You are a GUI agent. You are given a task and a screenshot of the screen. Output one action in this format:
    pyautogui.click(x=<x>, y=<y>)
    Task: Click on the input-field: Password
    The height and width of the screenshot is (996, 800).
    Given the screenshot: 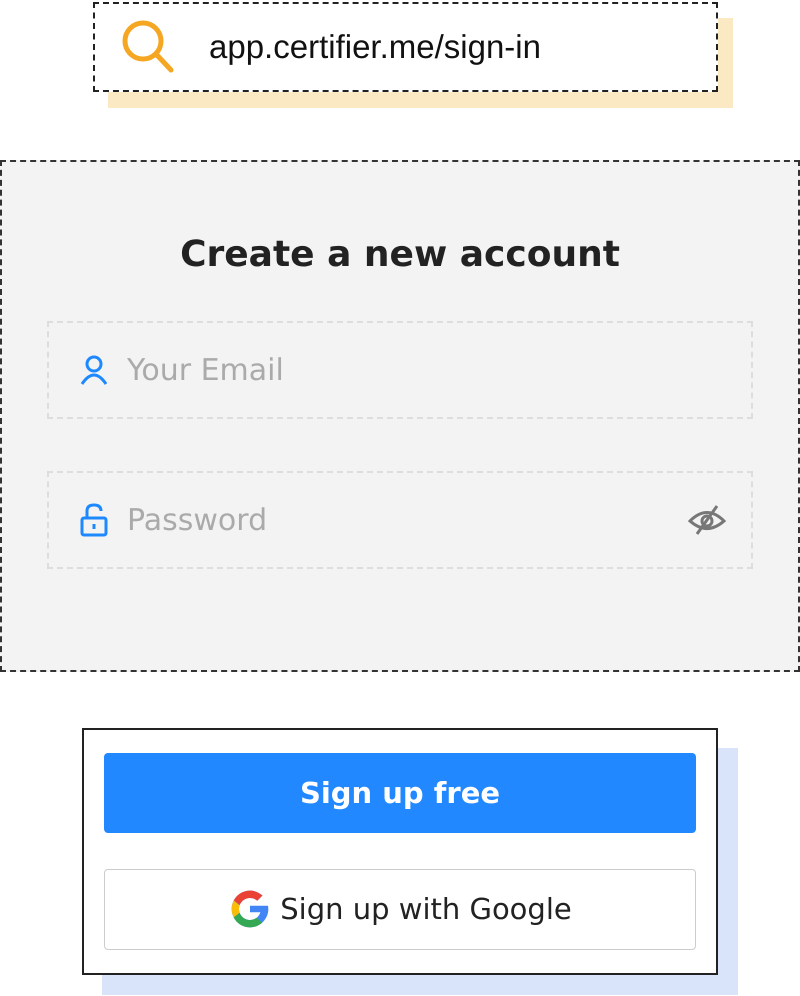 What is the action you would take?
    pyautogui.click(x=400, y=520)
    